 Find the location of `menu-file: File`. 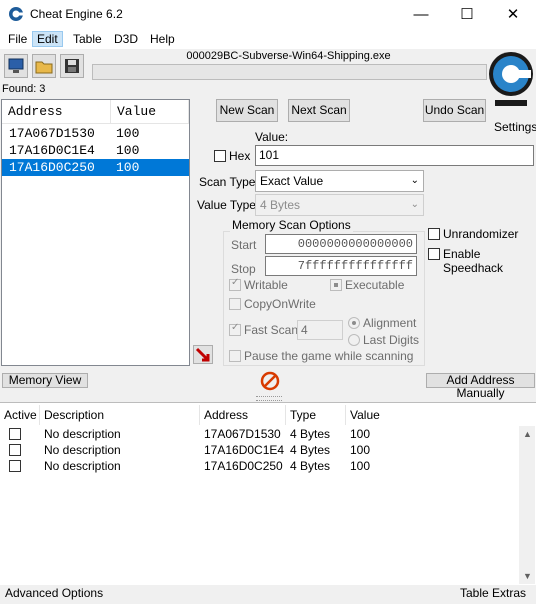

menu-file: File is located at coordinates (17, 39).